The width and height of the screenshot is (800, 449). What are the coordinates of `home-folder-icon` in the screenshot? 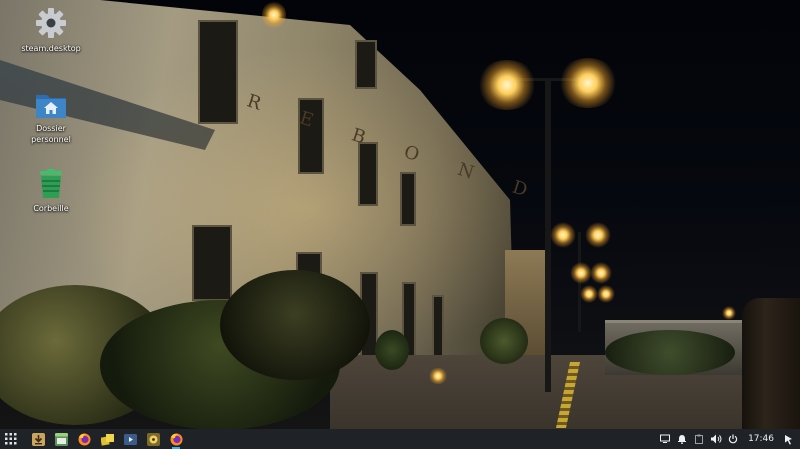 It's located at (51, 106).